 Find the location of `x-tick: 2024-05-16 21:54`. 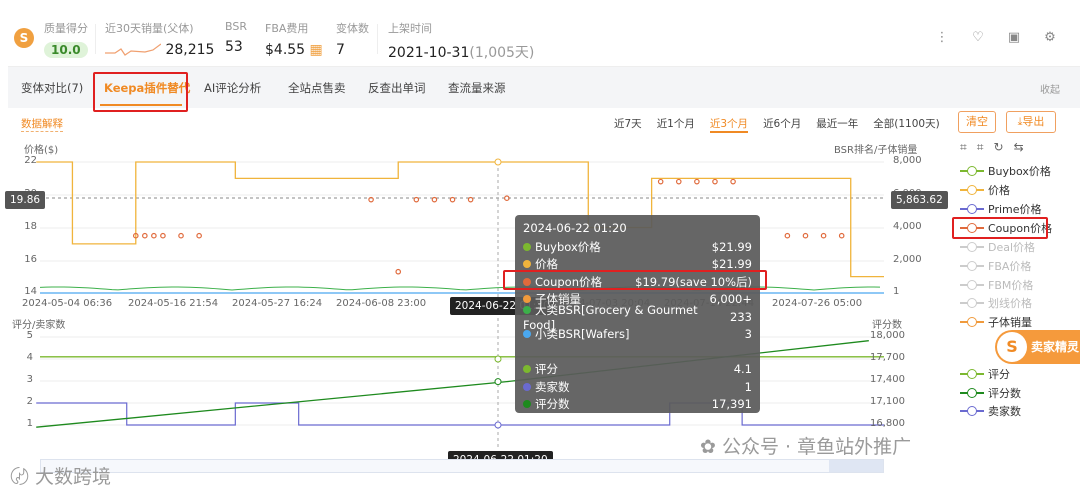

x-tick: 2024-05-16 21:54 is located at coordinates (173, 303).